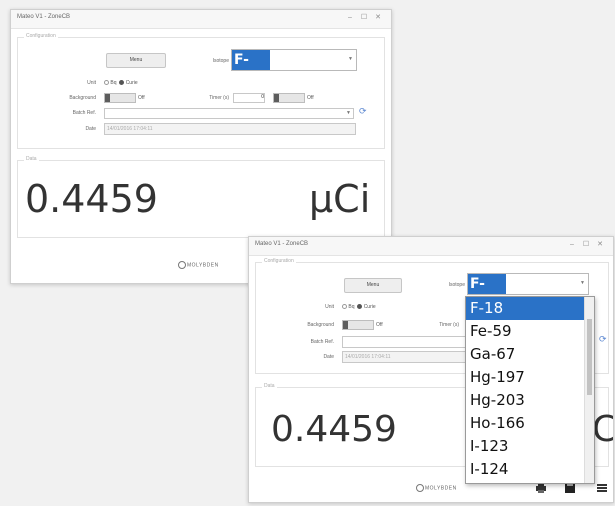  What do you see at coordinates (249, 98) in the screenshot?
I see `timer-input: 0` at bounding box center [249, 98].